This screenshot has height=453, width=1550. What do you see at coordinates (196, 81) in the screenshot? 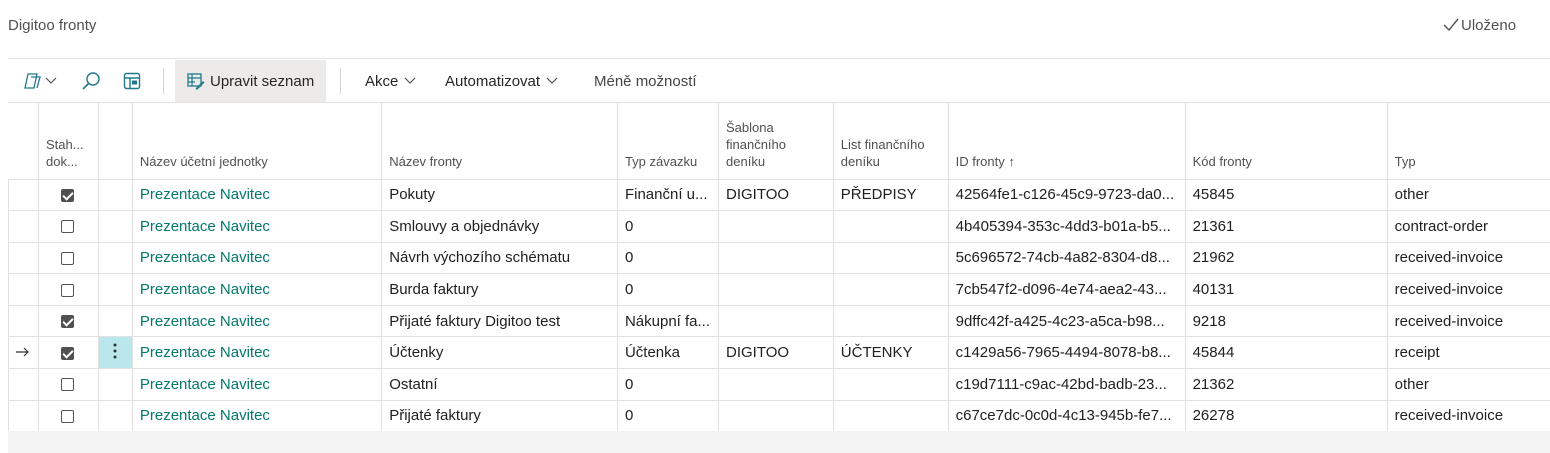
I see `edit-list-icon` at bounding box center [196, 81].